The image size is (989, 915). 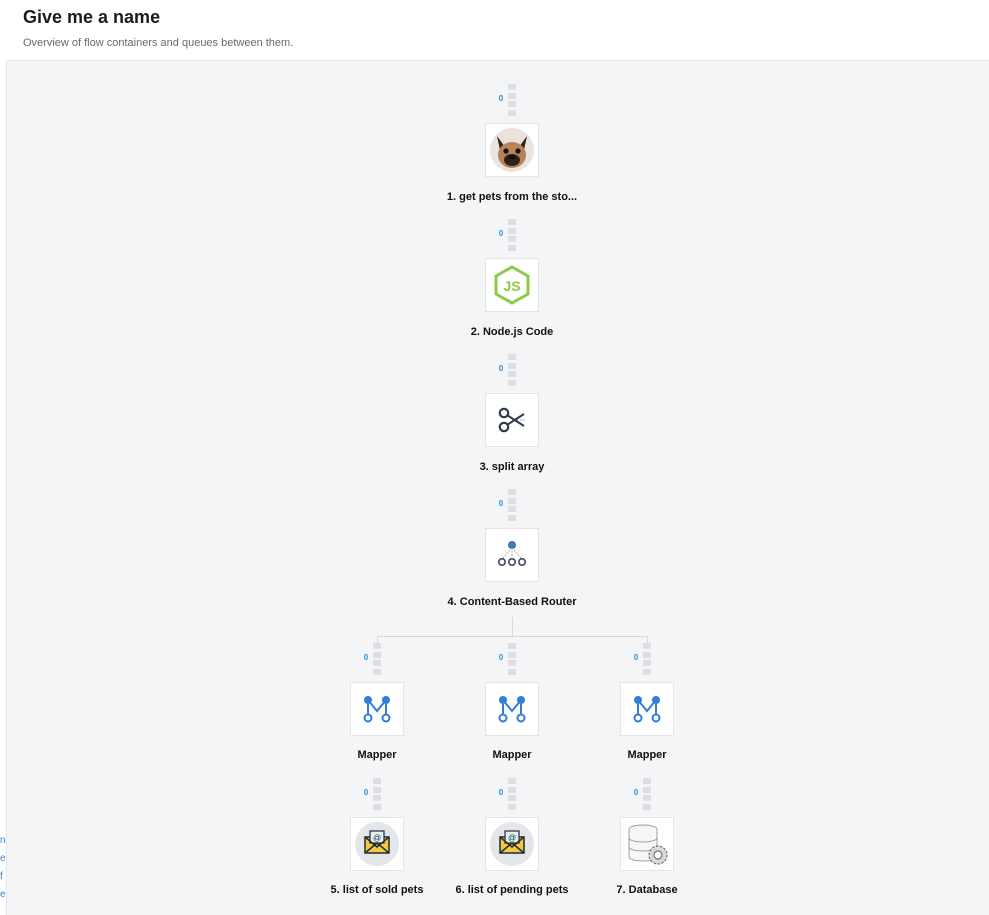 I want to click on database-icon, so click(x=648, y=844).